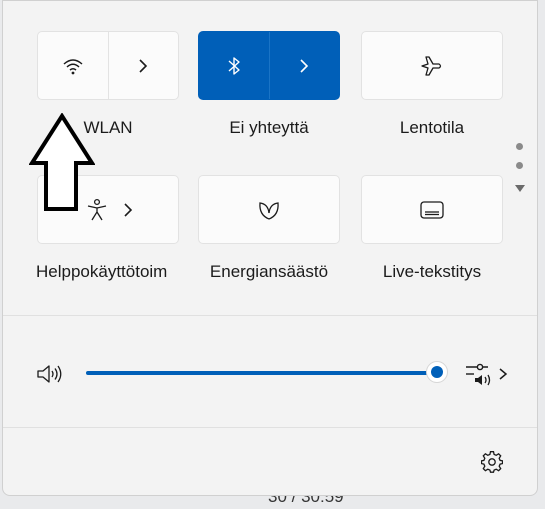 The height and width of the screenshot is (509, 545). Describe the element at coordinates (432, 127) in the screenshot. I see `airplane-label: Lentotila` at that location.